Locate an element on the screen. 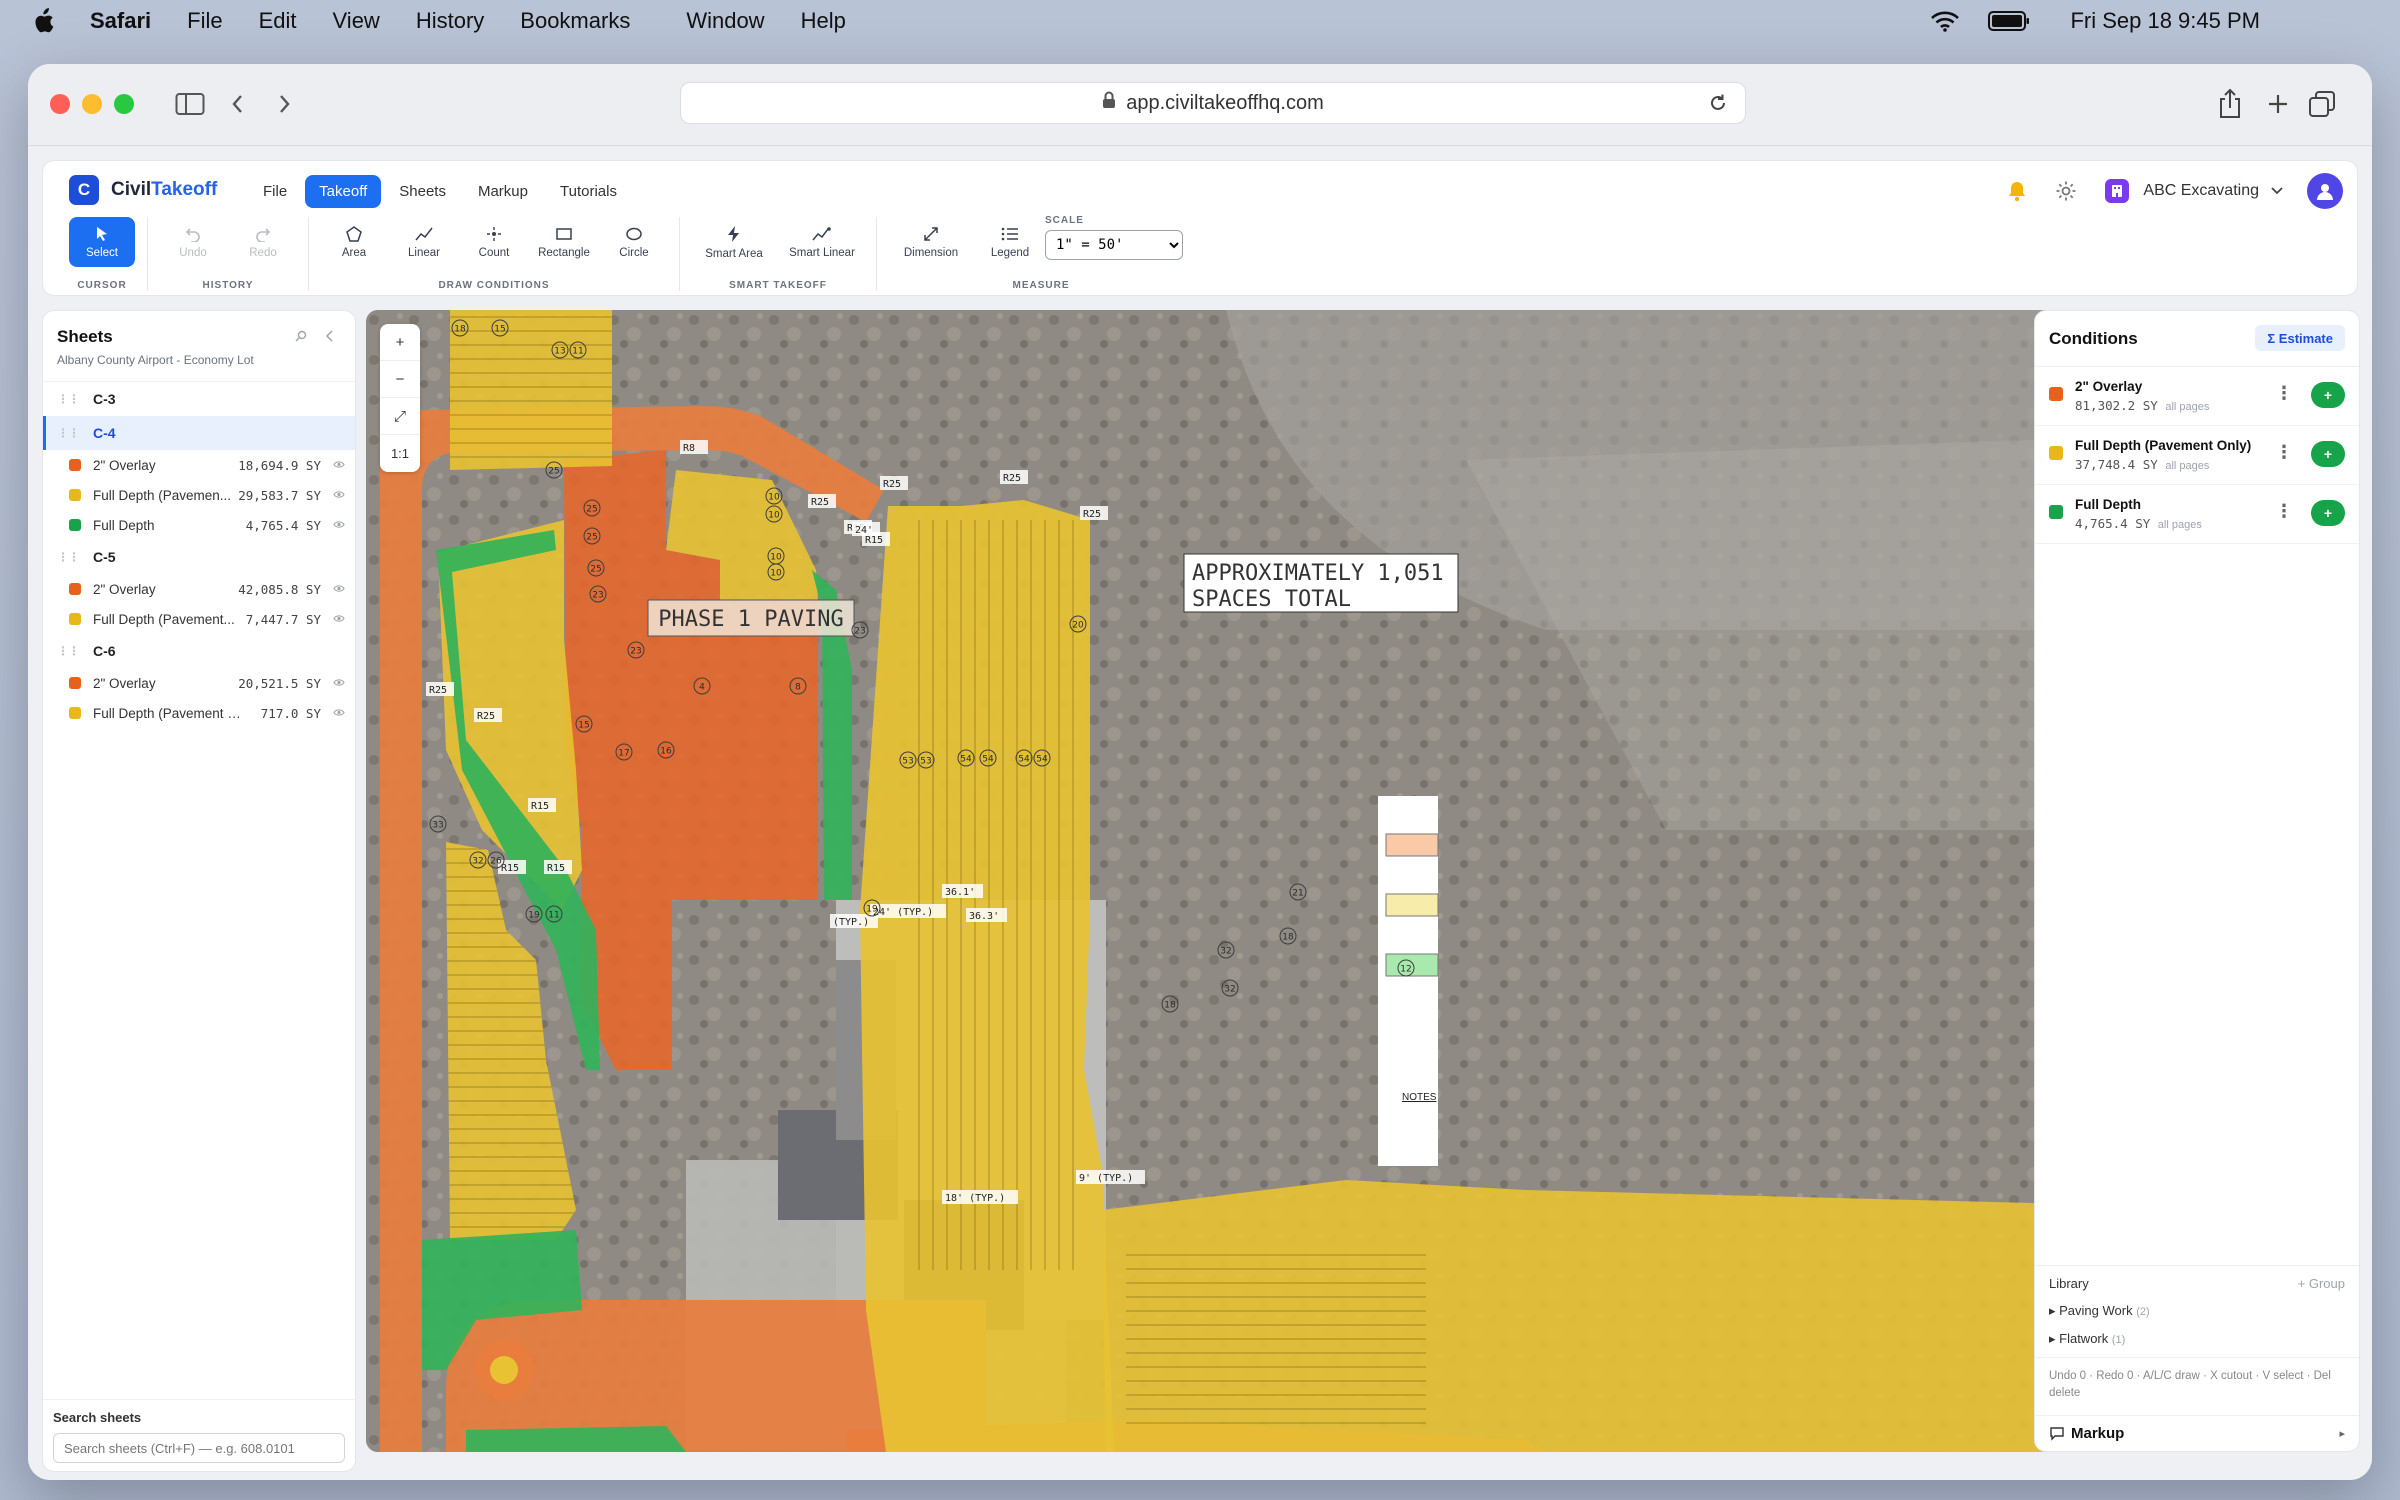  nav-takeoff: Takeoff is located at coordinates (343, 191).